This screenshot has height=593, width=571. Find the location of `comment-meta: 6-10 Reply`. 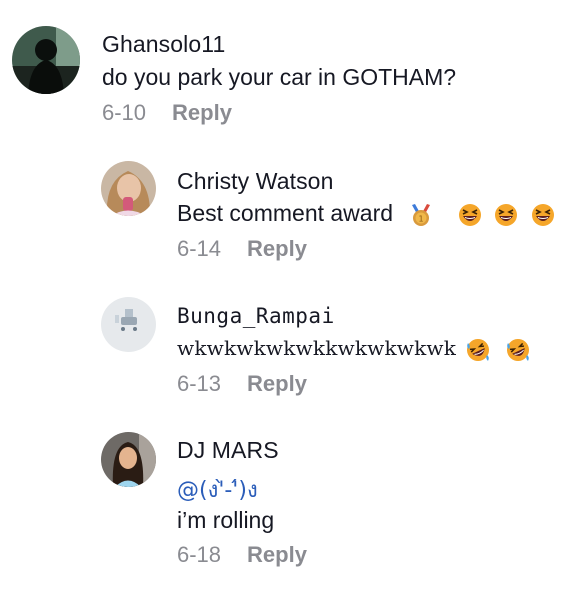

comment-meta: 6-10 Reply is located at coordinates (167, 113).